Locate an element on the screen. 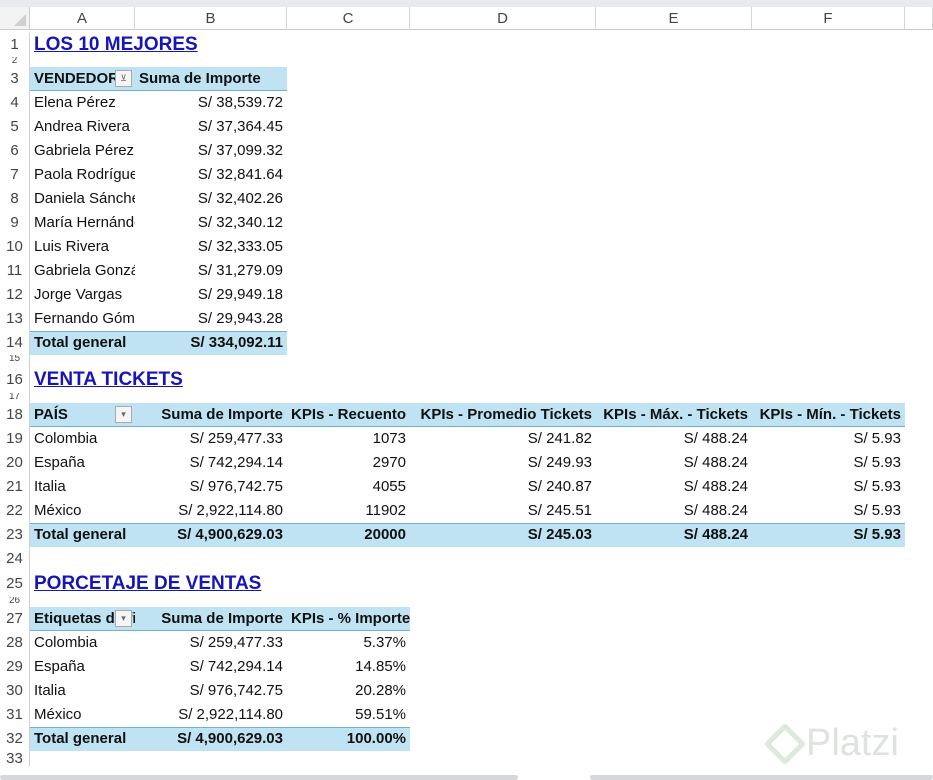 The width and height of the screenshot is (933, 780). row-header: 33 is located at coordinates (15, 758).